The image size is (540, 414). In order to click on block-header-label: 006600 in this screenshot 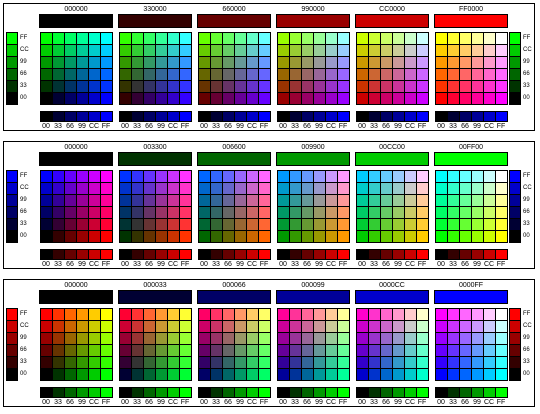, I will do `click(234, 147)`.